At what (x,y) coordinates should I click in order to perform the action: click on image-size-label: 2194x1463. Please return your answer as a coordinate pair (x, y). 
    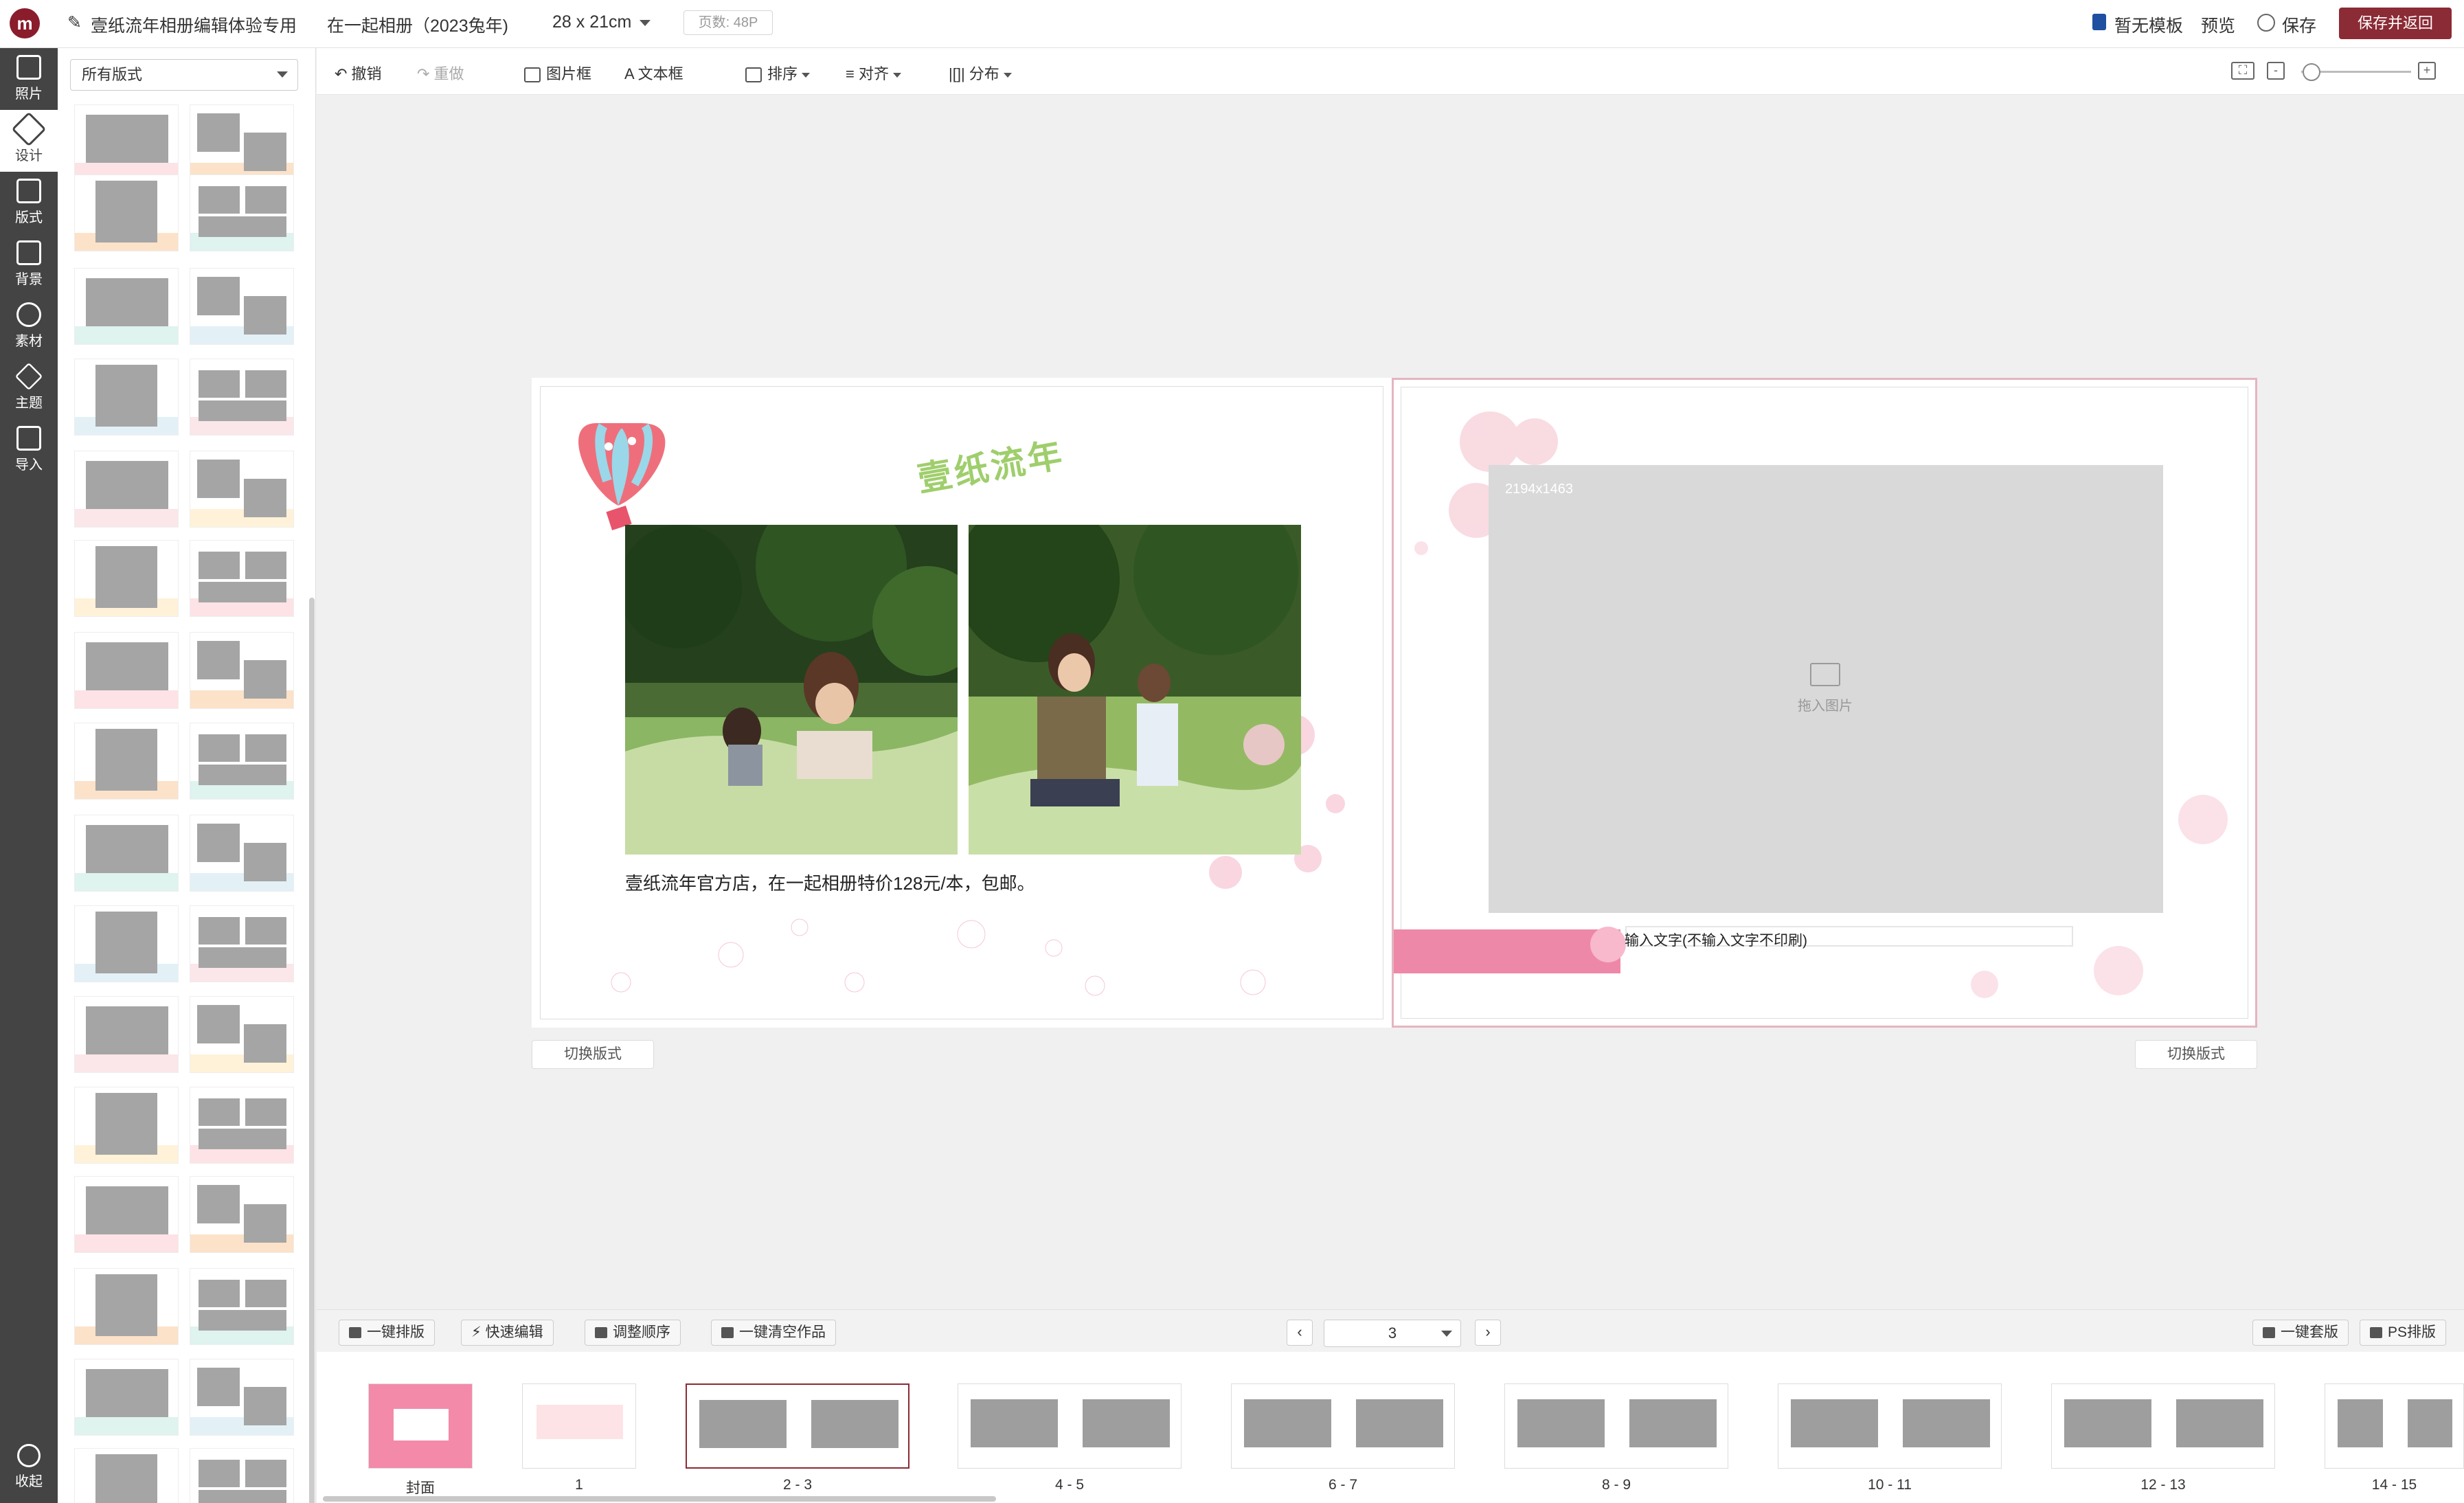
    Looking at the image, I should click on (1539, 490).